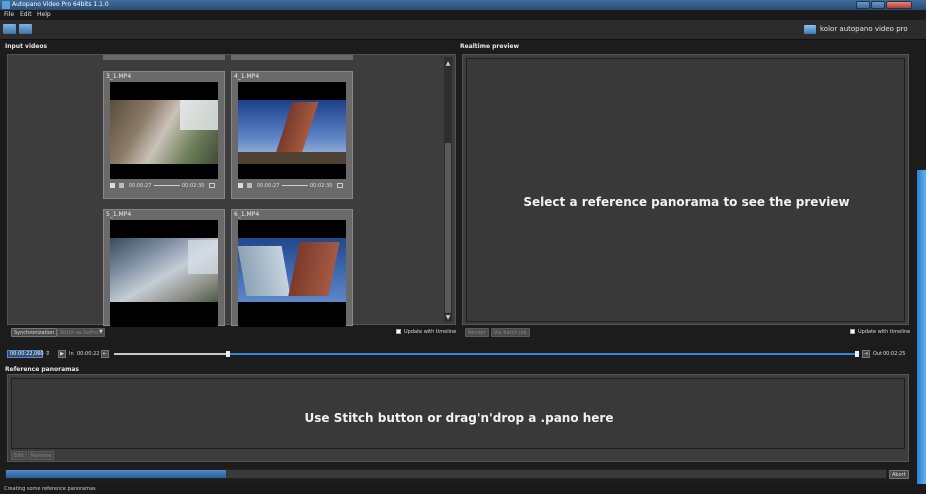 Image resolution: width=926 pixels, height=494 pixels. What do you see at coordinates (50, 489) in the screenshot?
I see `status-text: Creating some reference panoramas` at bounding box center [50, 489].